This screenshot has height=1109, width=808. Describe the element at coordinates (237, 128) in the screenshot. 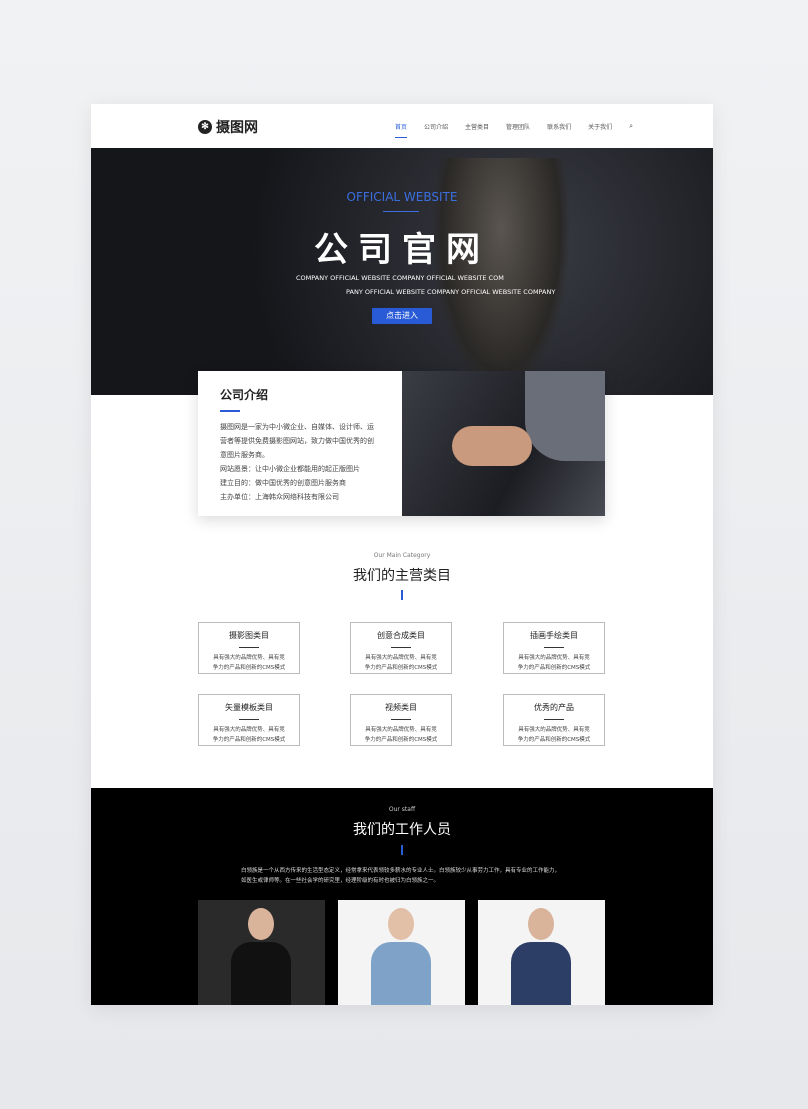

I see `logo-text: 摄图网` at that location.